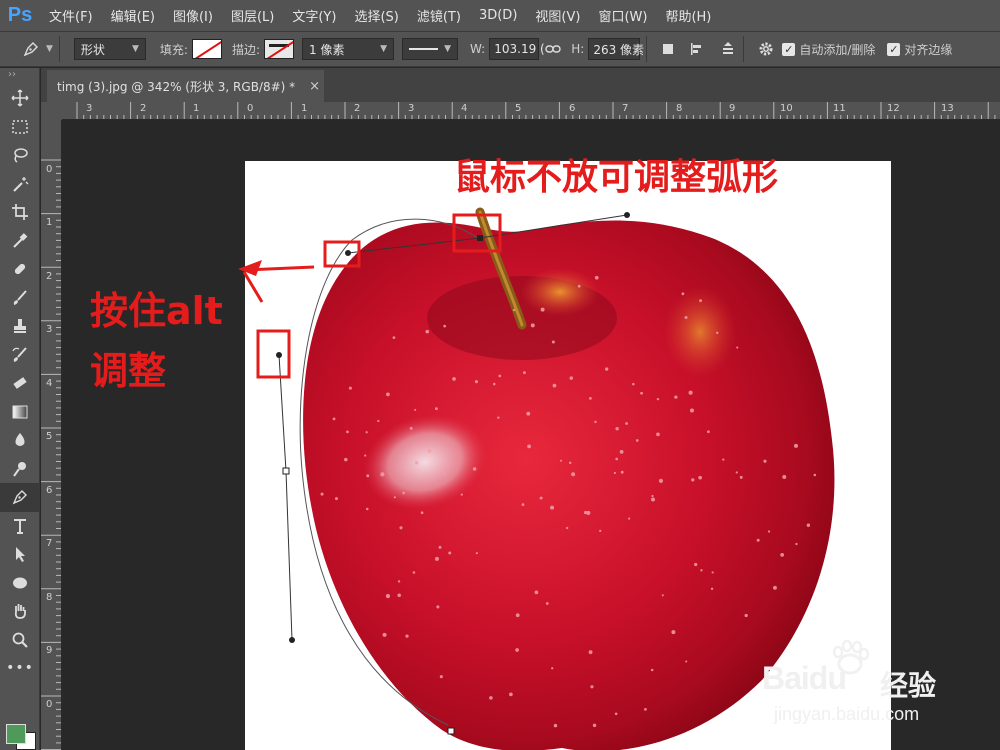 The image size is (1000, 750). Describe the element at coordinates (518, 108) in the screenshot. I see `ruler-label: 5` at that location.